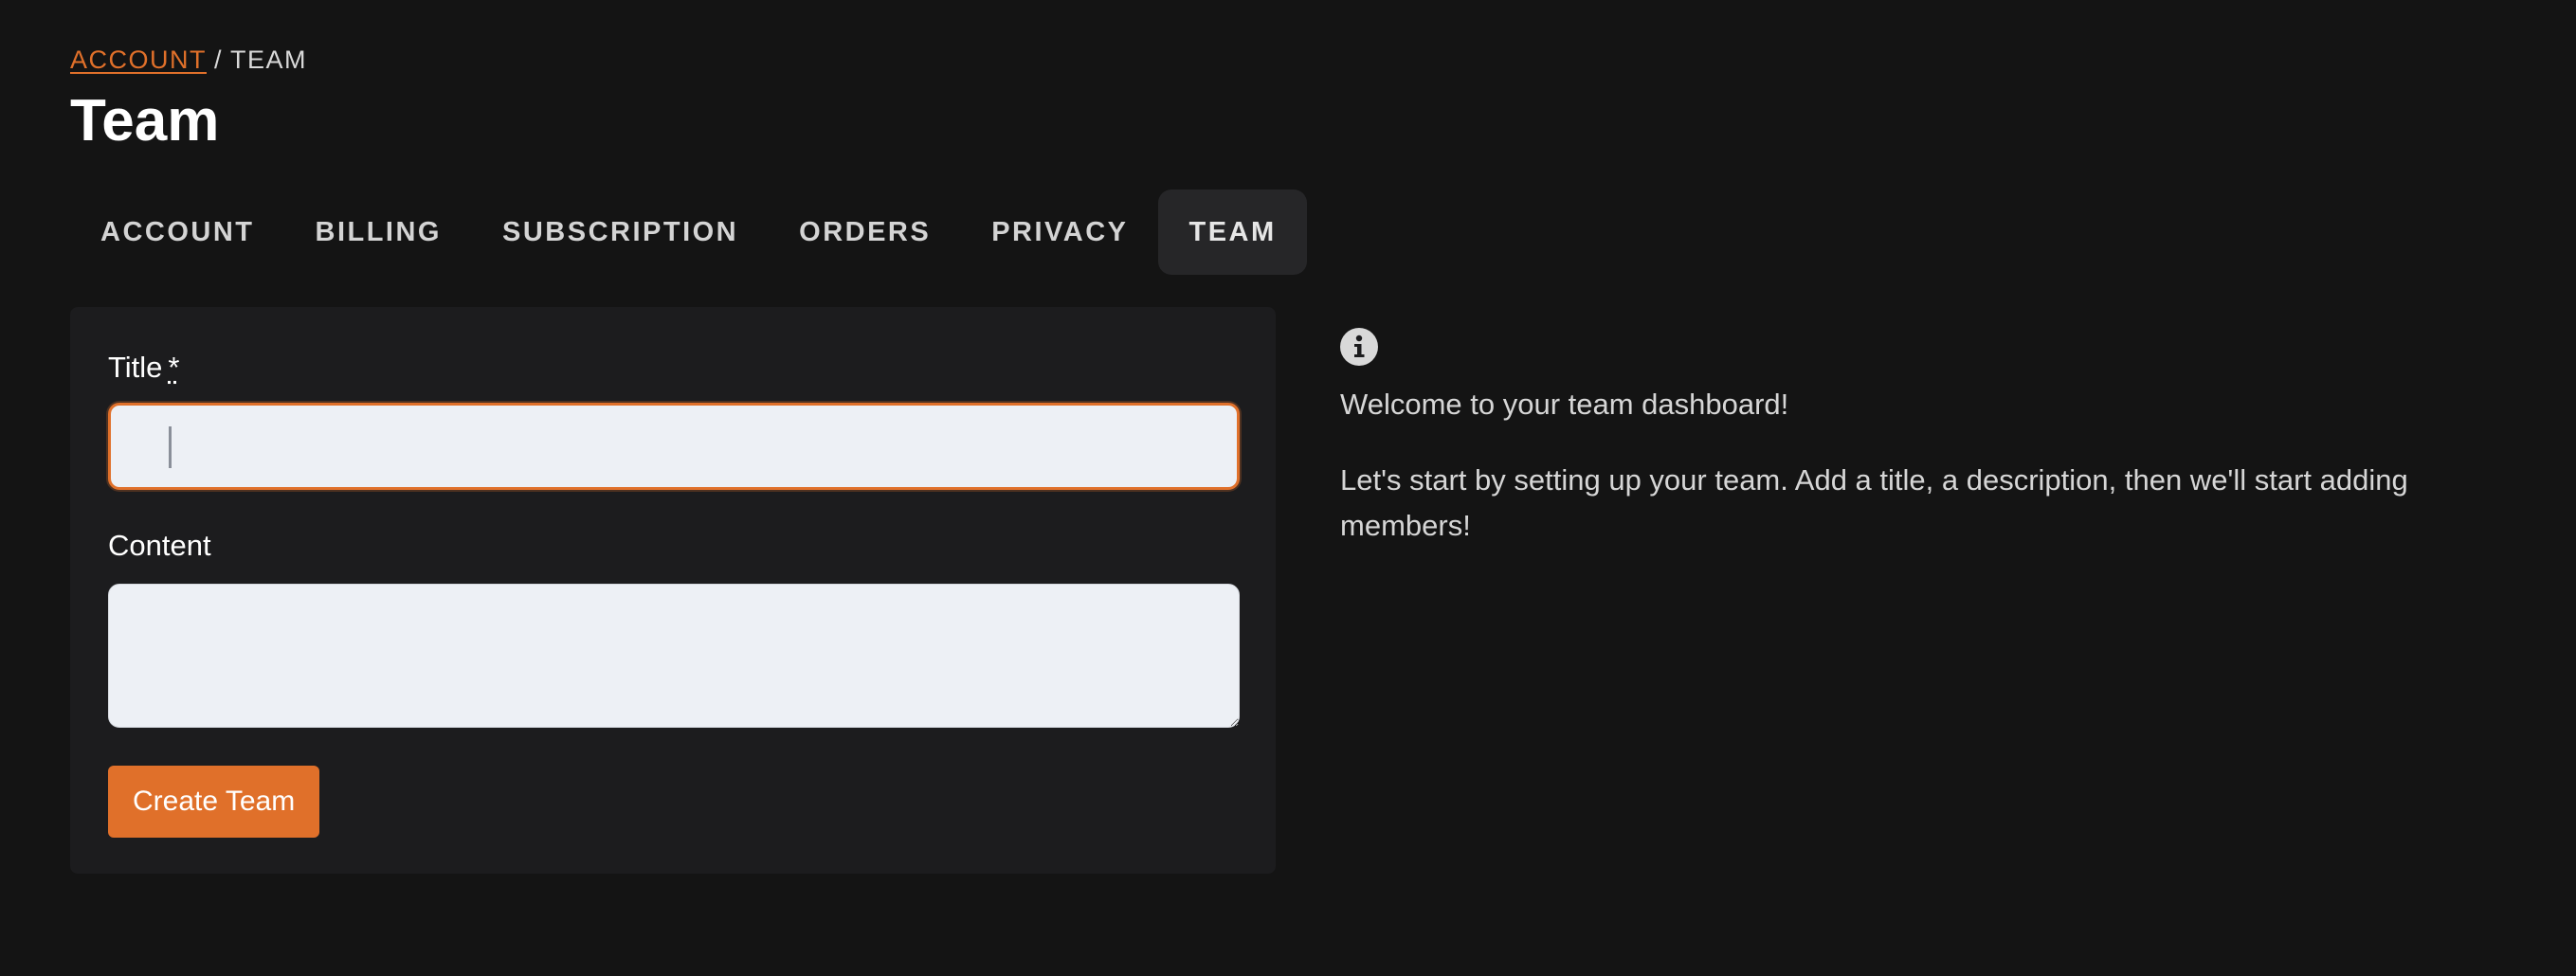 This screenshot has height=976, width=2576. I want to click on title-label: Title *, so click(144, 368).